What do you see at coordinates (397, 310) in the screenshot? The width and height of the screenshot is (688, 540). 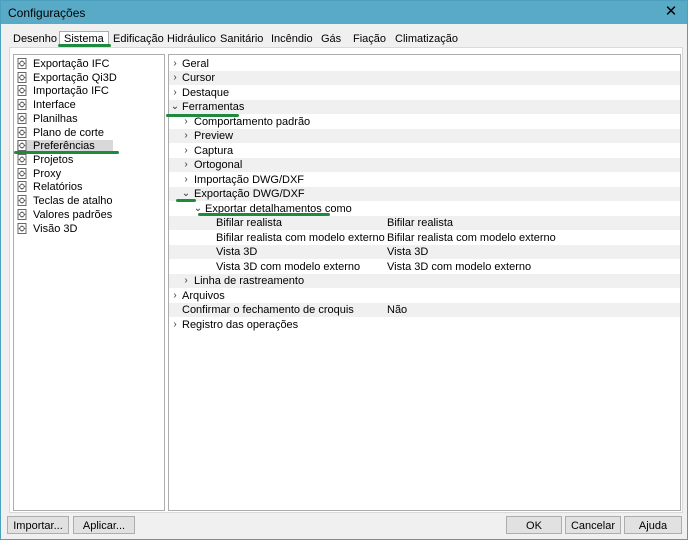 I see `tree-row-value: Não` at bounding box center [397, 310].